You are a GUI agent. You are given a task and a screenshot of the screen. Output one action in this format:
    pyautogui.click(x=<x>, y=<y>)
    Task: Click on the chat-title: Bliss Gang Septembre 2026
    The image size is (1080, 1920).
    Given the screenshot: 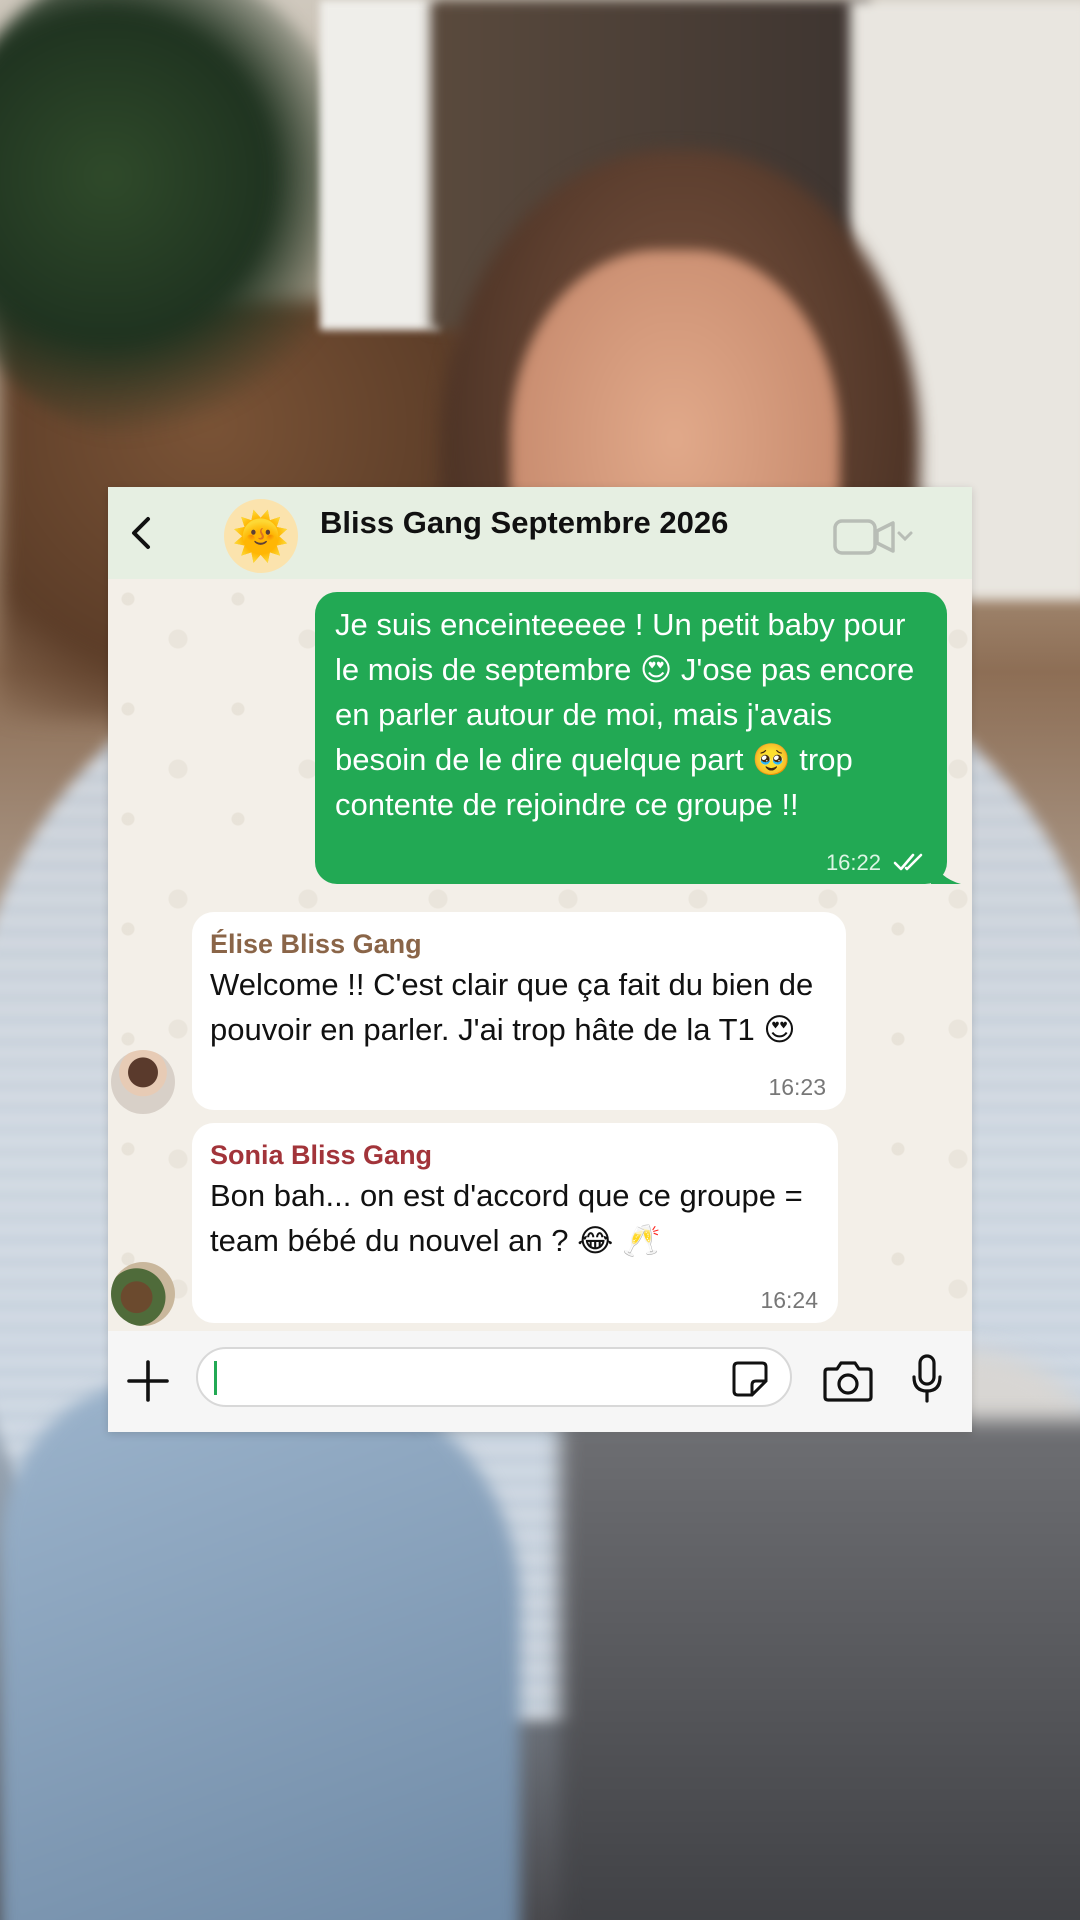 What is the action you would take?
    pyautogui.click(x=524, y=523)
    